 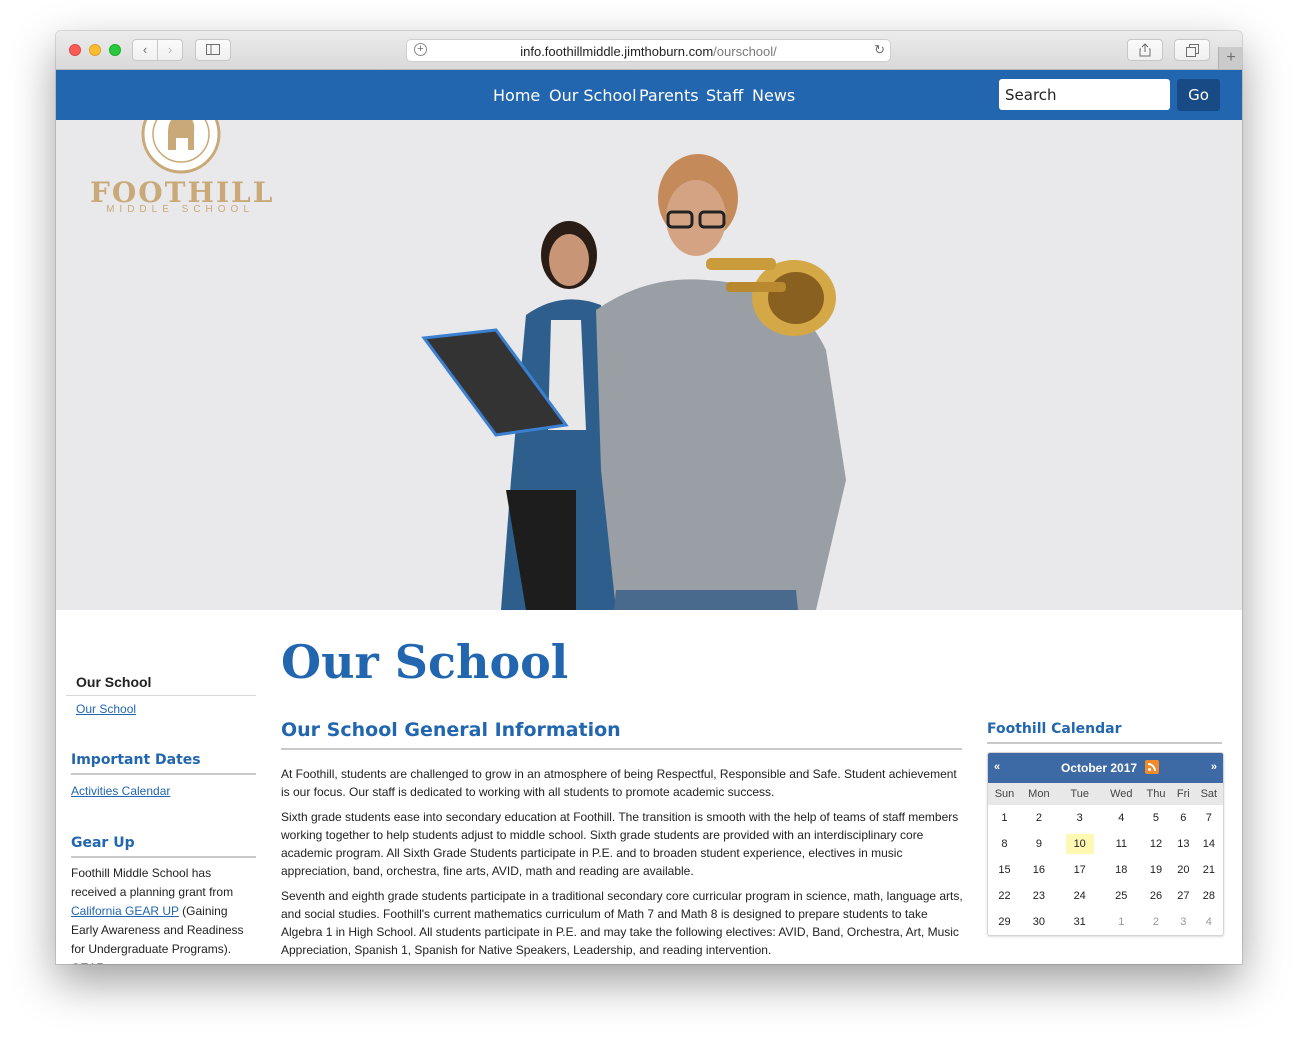 What do you see at coordinates (1105, 794) in the screenshot?
I see `weekday-row: Sun Mon Tue Wed Thu Fri Sat` at bounding box center [1105, 794].